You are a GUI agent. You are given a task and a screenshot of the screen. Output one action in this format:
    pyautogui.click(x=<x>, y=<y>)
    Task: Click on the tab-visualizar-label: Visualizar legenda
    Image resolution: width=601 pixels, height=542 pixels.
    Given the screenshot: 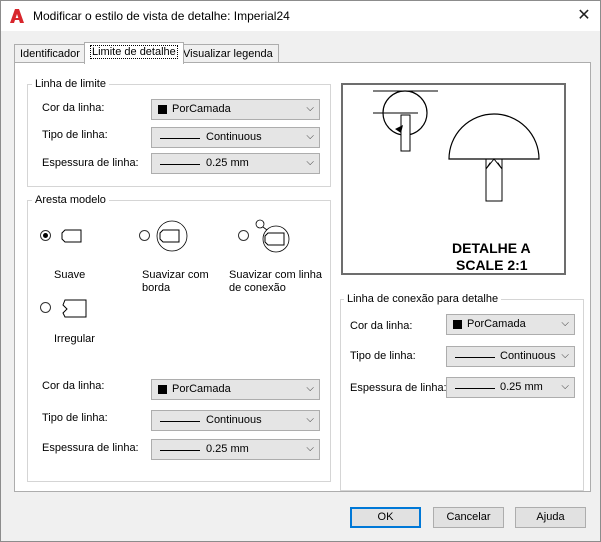 What is the action you would take?
    pyautogui.click(x=228, y=54)
    